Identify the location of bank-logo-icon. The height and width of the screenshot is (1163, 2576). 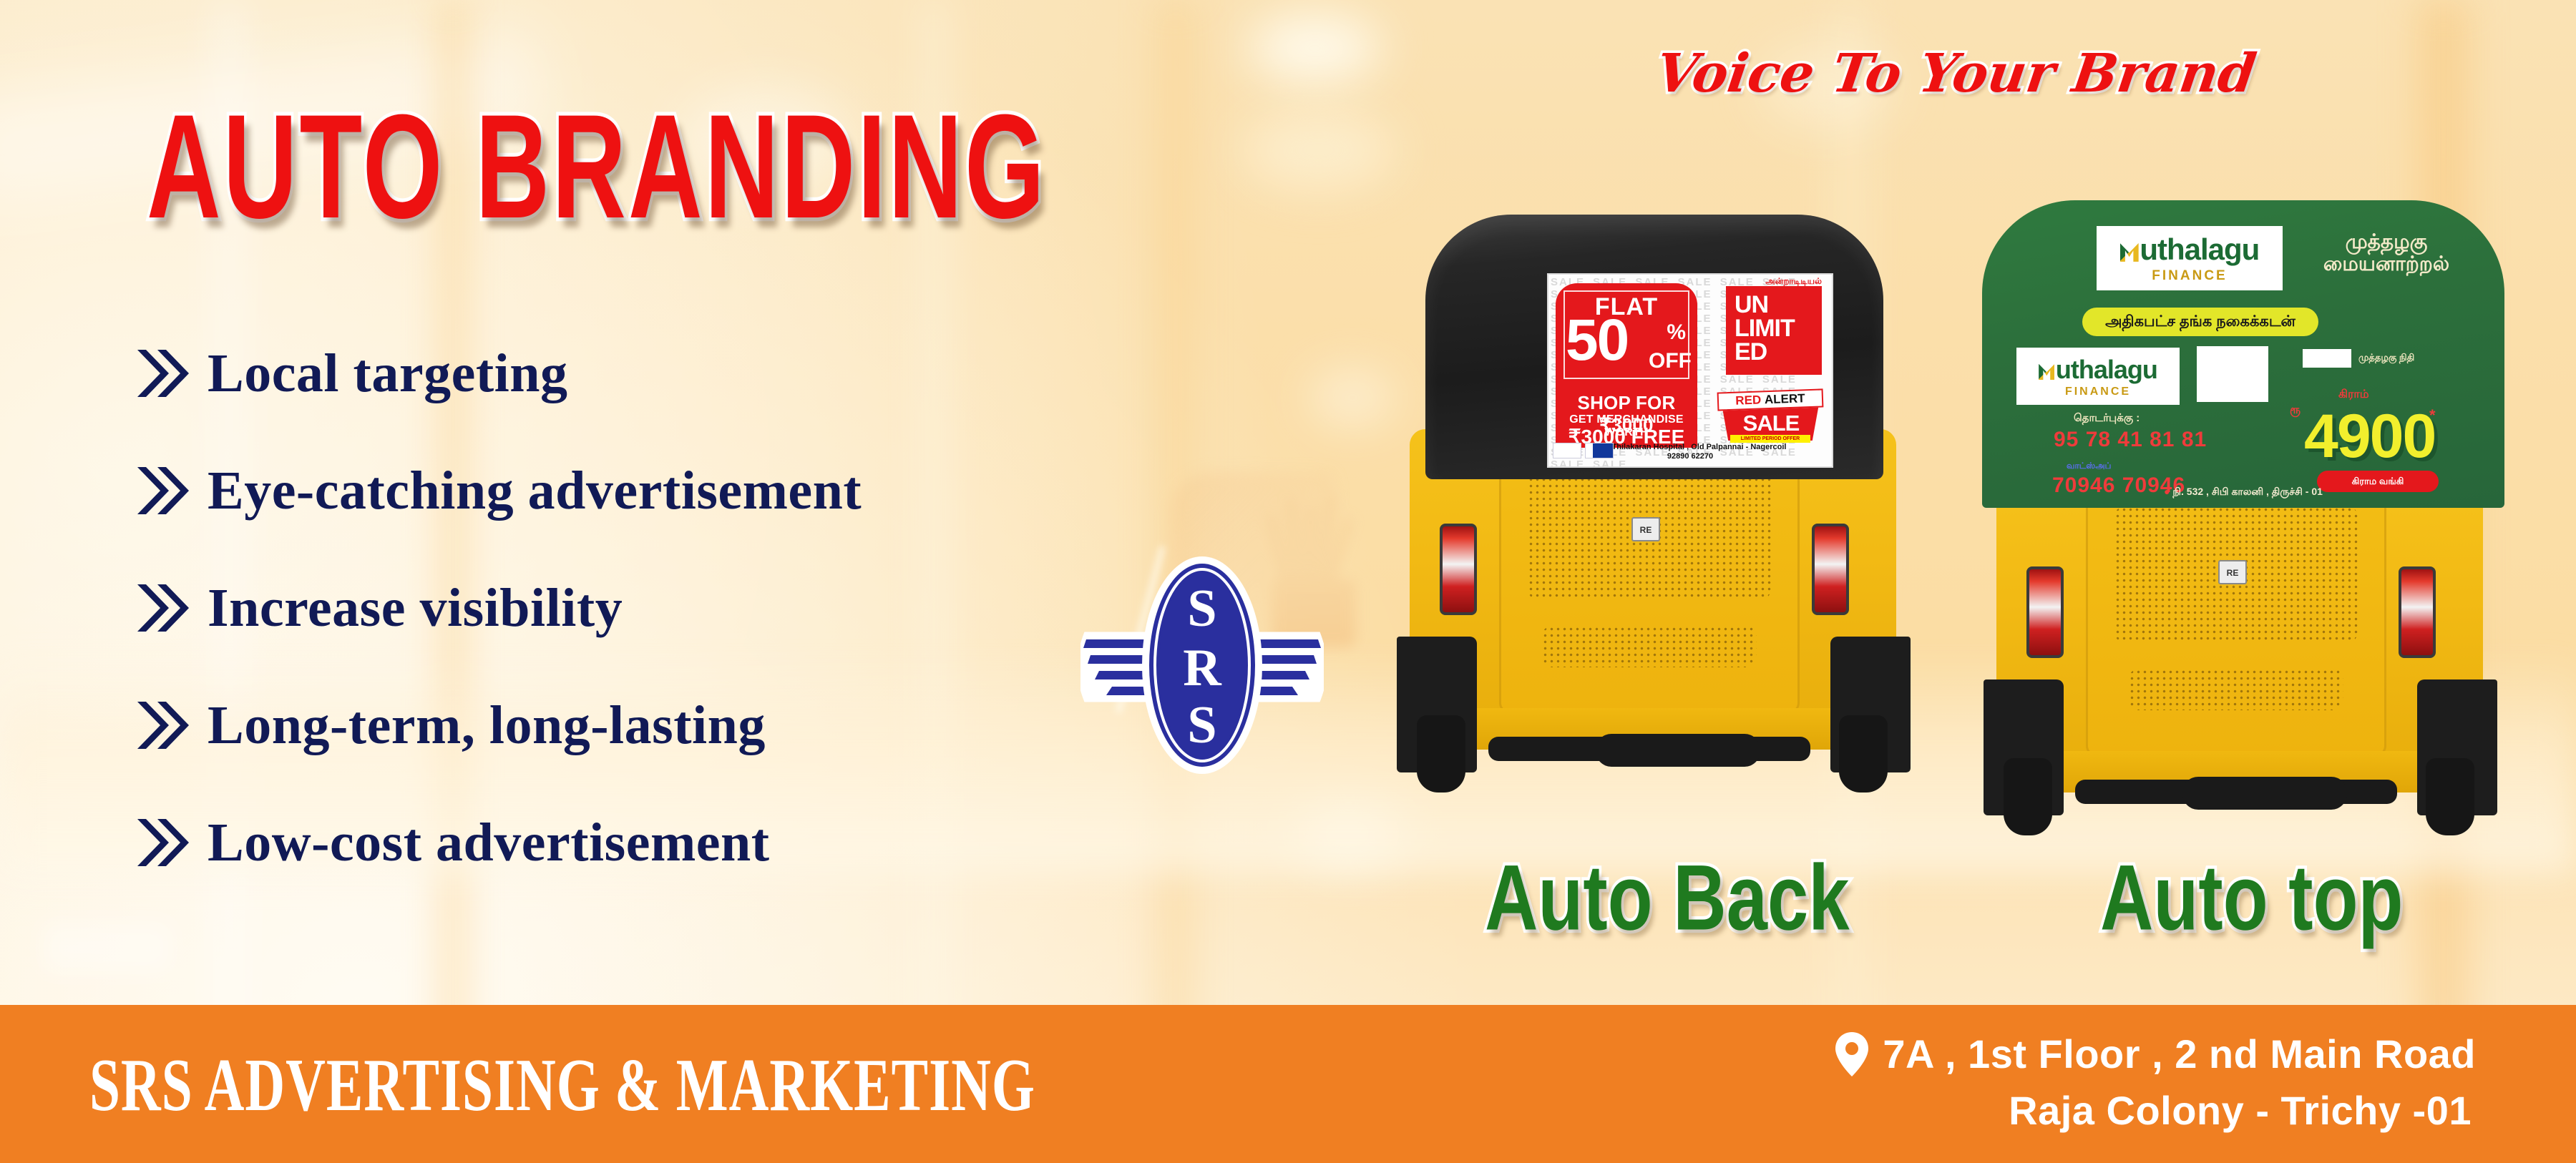
(1599, 450).